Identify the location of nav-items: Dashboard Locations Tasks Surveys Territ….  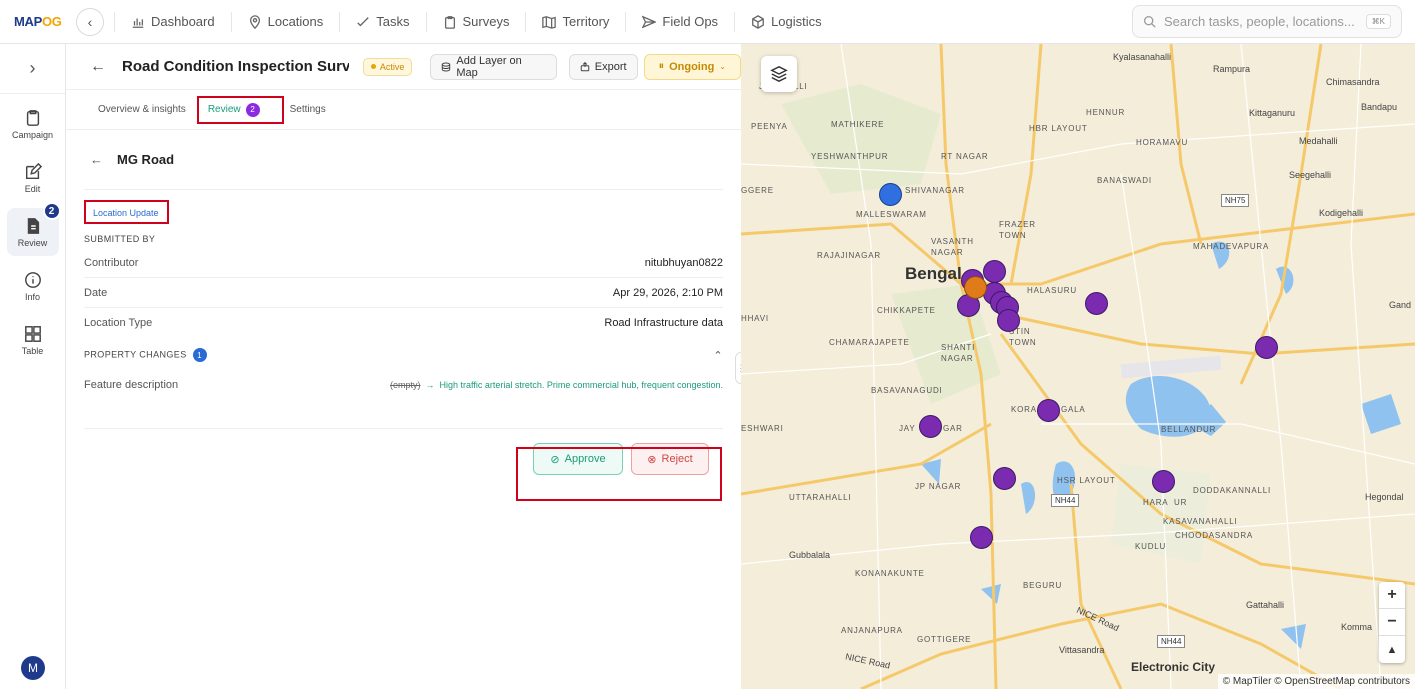
(476, 22).